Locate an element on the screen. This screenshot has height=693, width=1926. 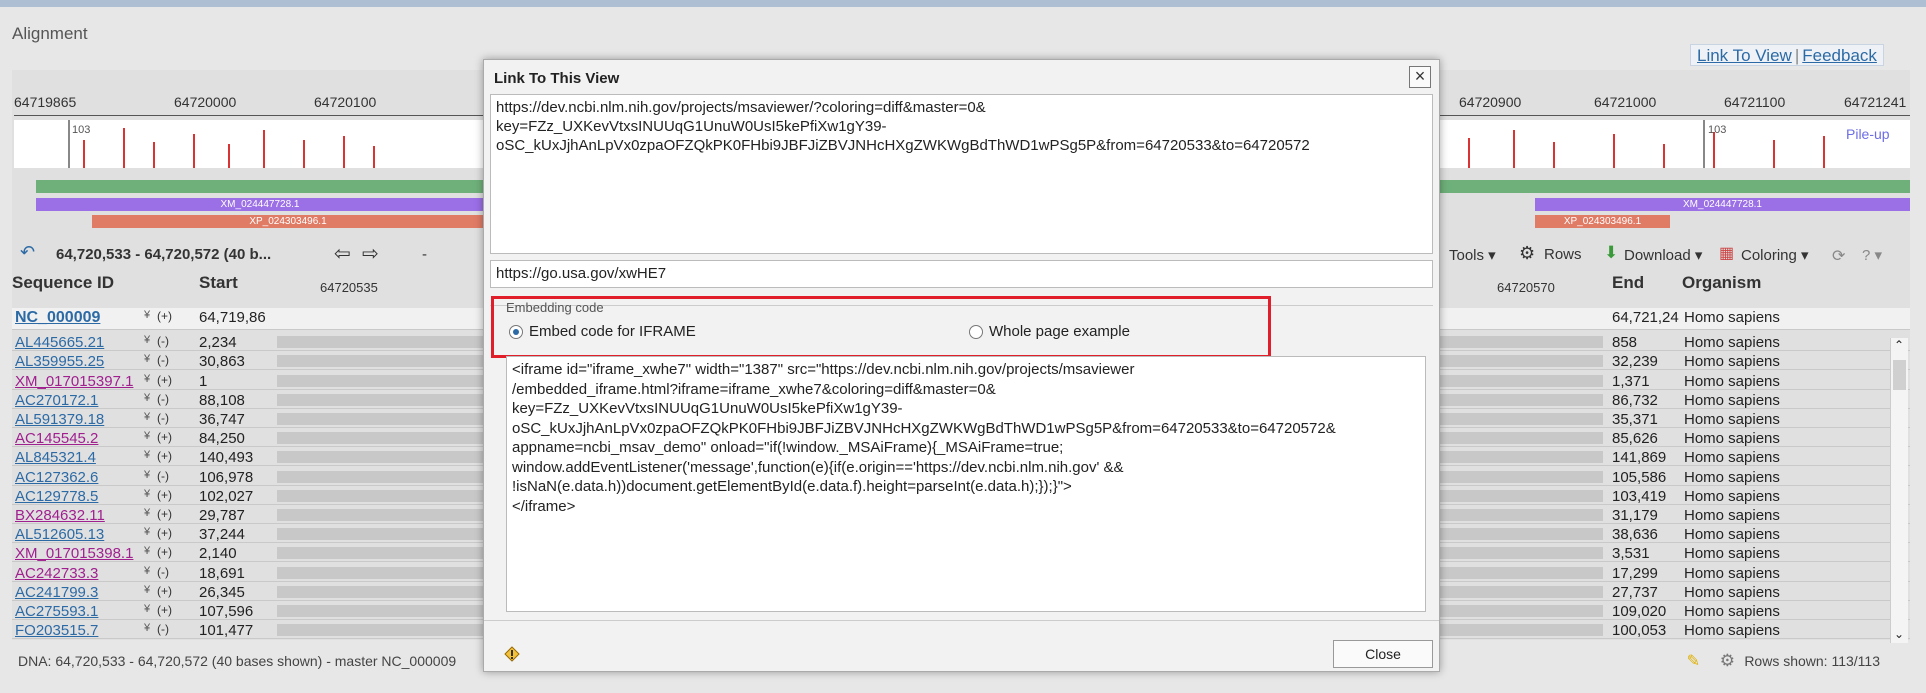
end-value: 3,531 is located at coordinates (1631, 554).